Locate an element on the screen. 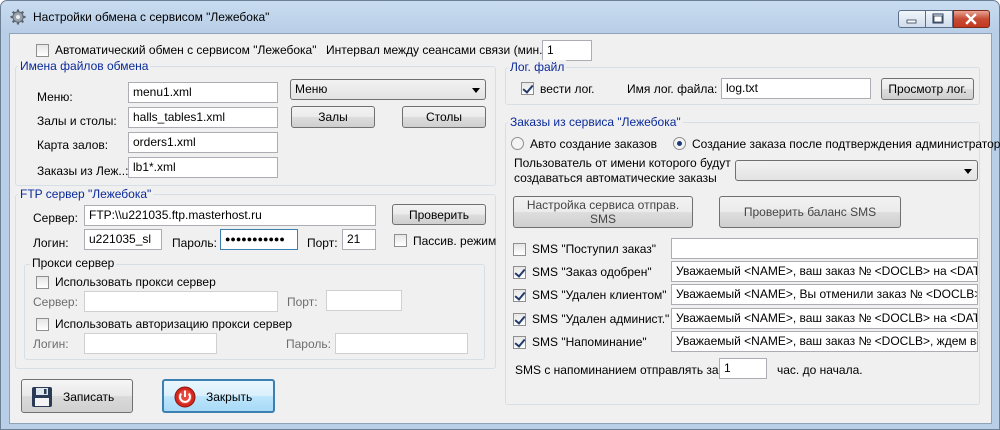 The image size is (1000, 430). minimize-button is located at coordinates (912, 19).